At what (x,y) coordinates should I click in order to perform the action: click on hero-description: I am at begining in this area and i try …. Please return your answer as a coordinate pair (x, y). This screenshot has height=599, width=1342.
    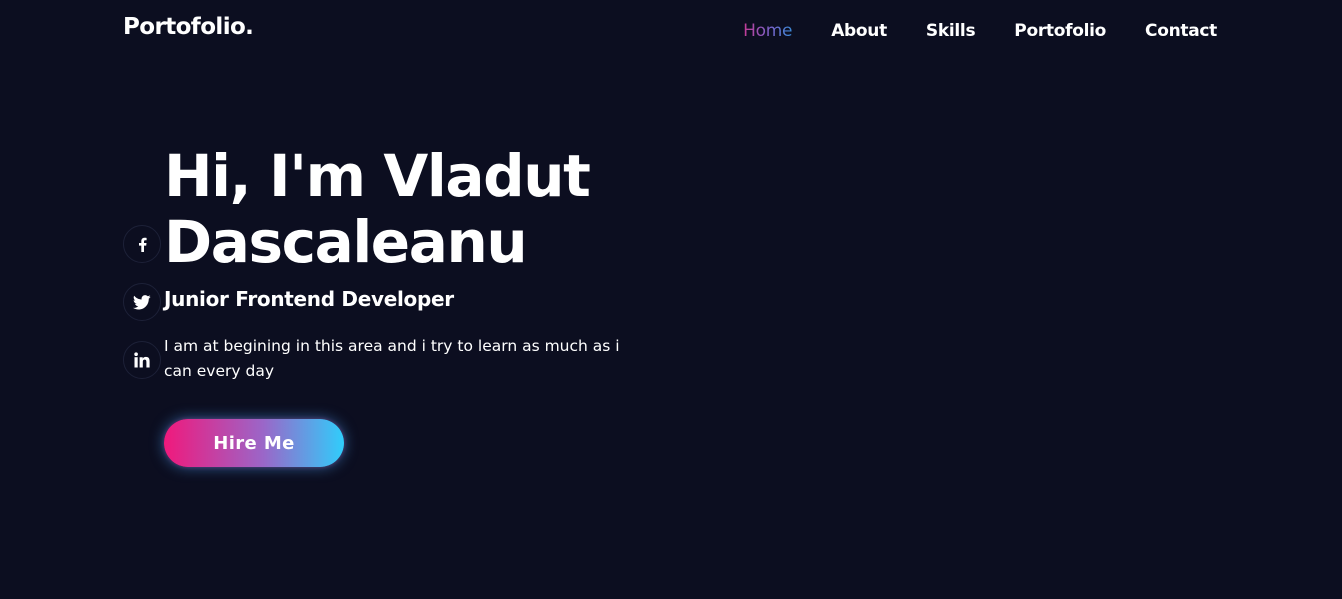
    Looking at the image, I should click on (392, 358).